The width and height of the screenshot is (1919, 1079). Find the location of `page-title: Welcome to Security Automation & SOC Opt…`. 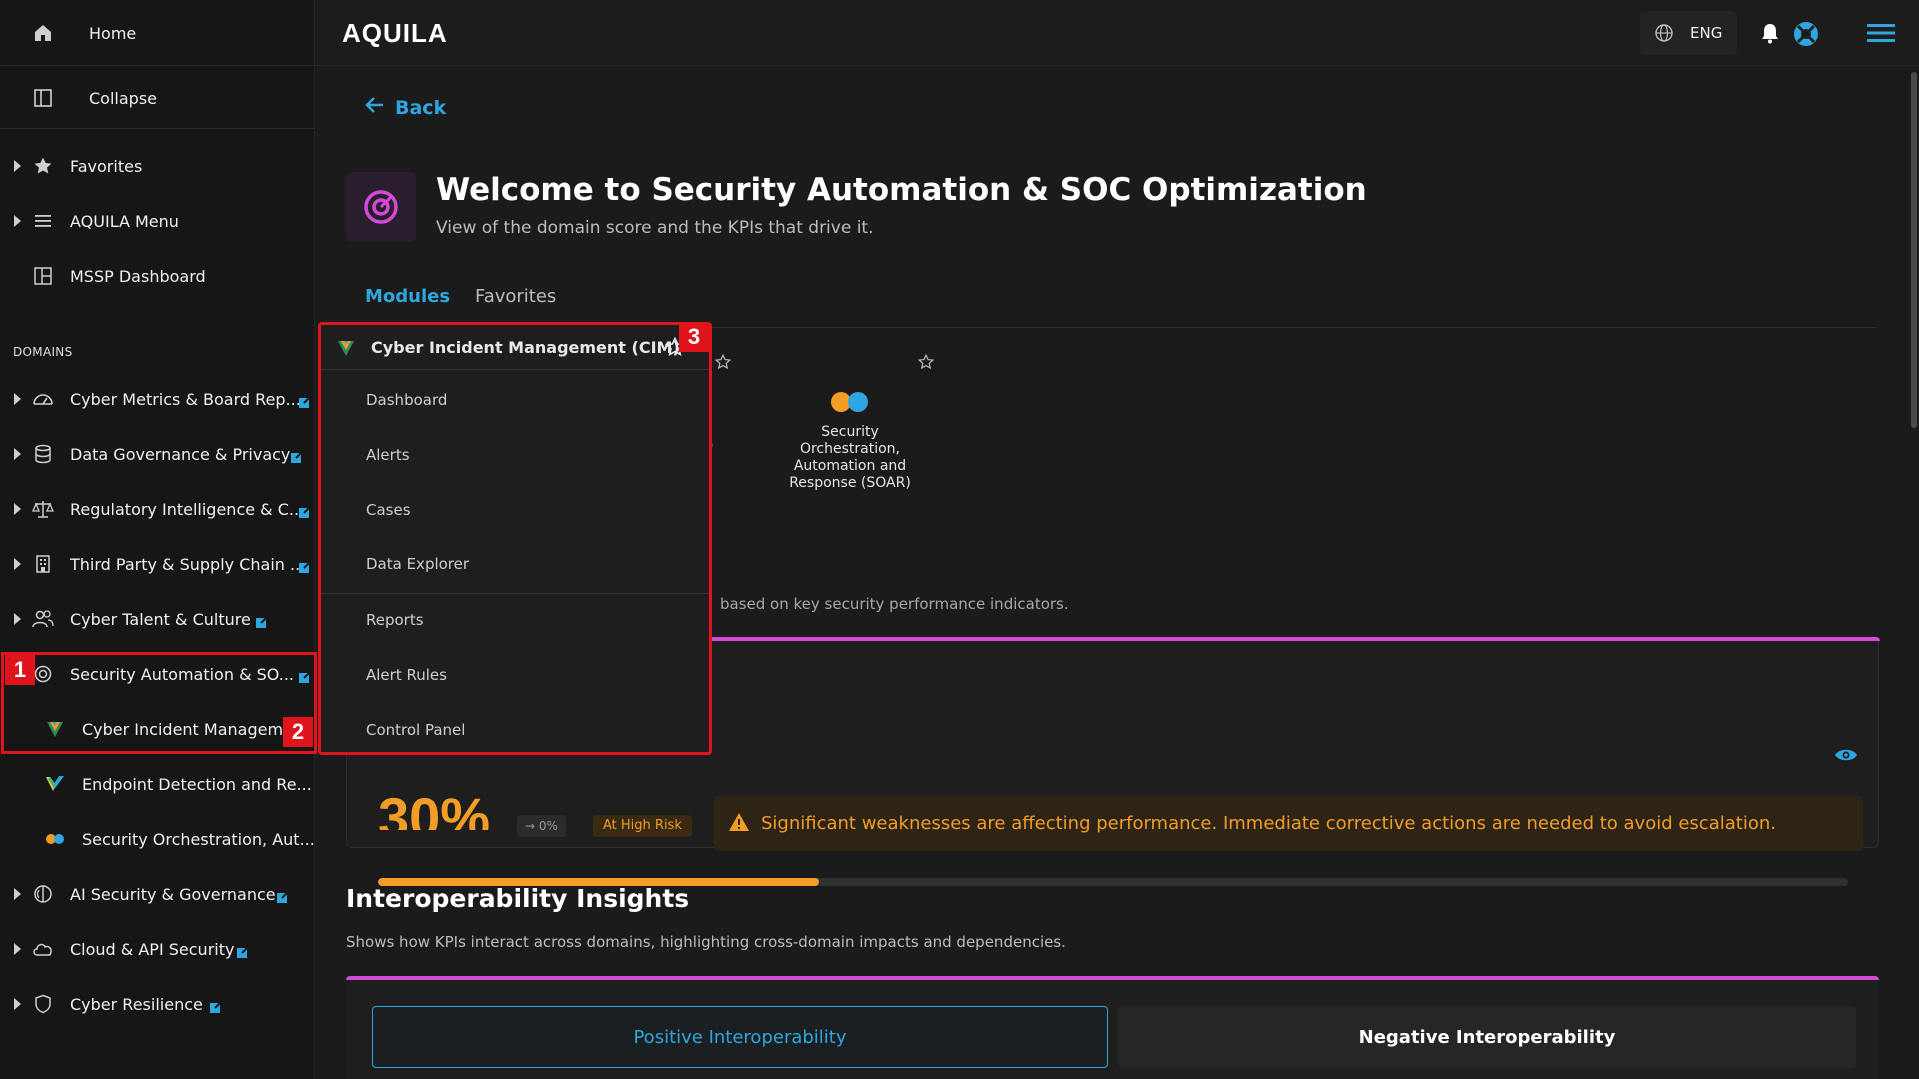

page-title: Welcome to Security Automation & SOC Opt… is located at coordinates (901, 190).